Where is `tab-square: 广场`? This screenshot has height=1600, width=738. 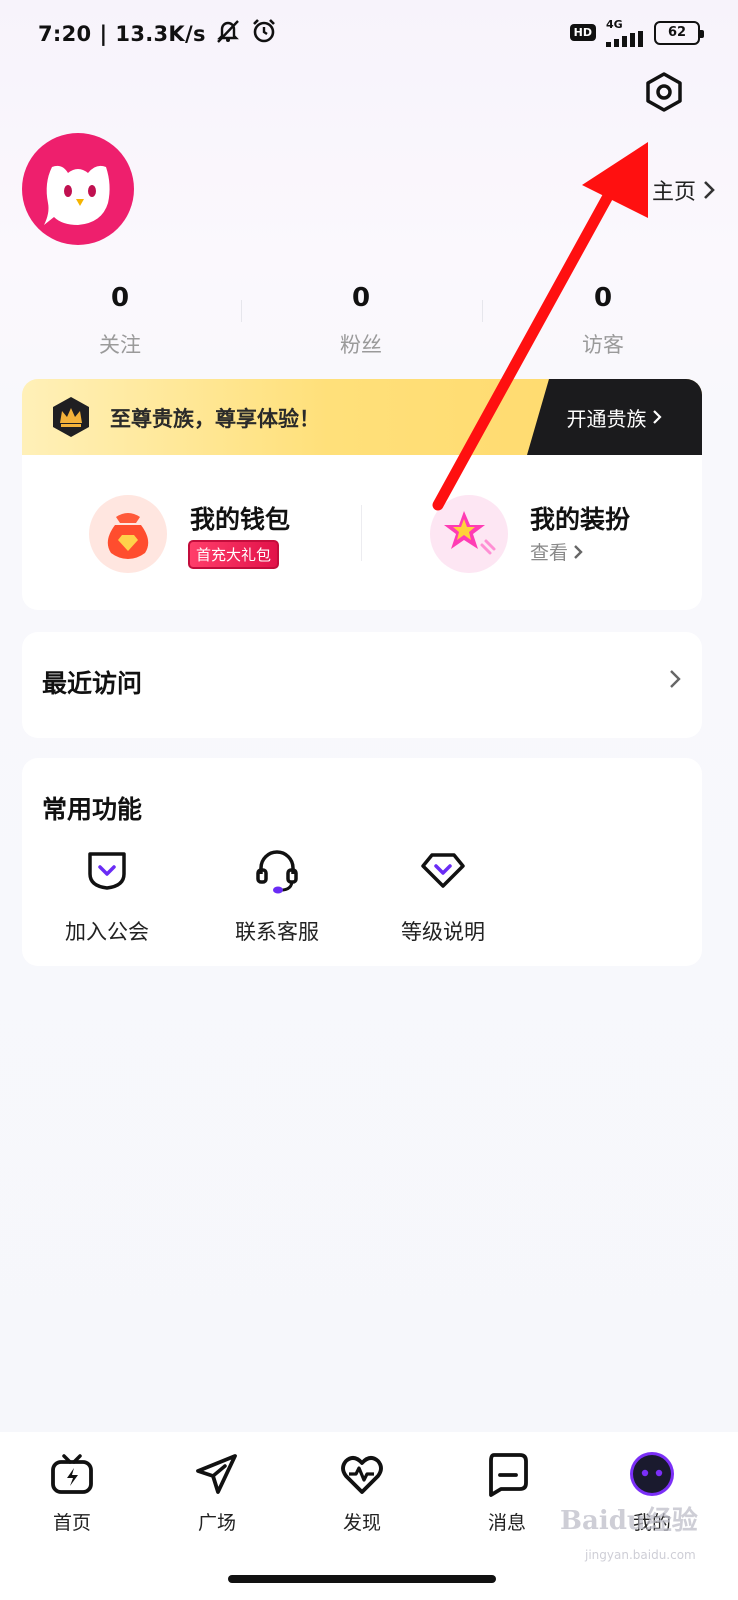
tab-square: 广场 is located at coordinates (217, 1492).